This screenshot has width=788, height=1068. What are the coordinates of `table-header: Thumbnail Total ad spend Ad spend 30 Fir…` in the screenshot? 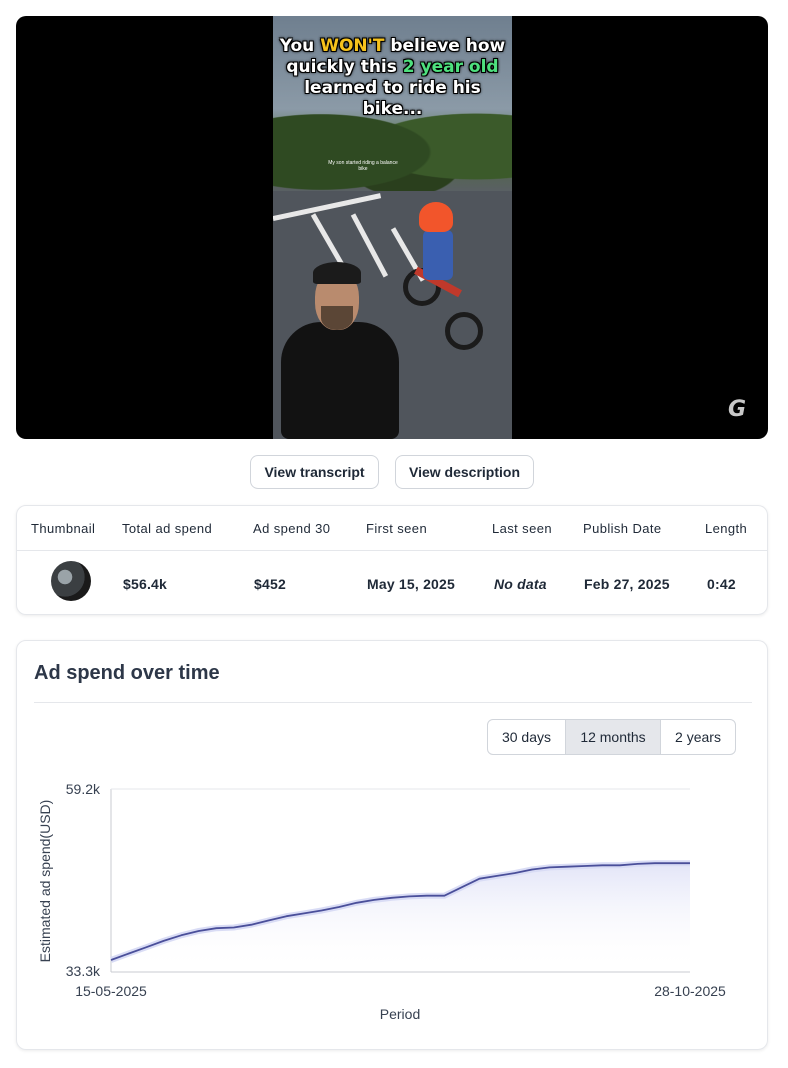 It's located at (392, 528).